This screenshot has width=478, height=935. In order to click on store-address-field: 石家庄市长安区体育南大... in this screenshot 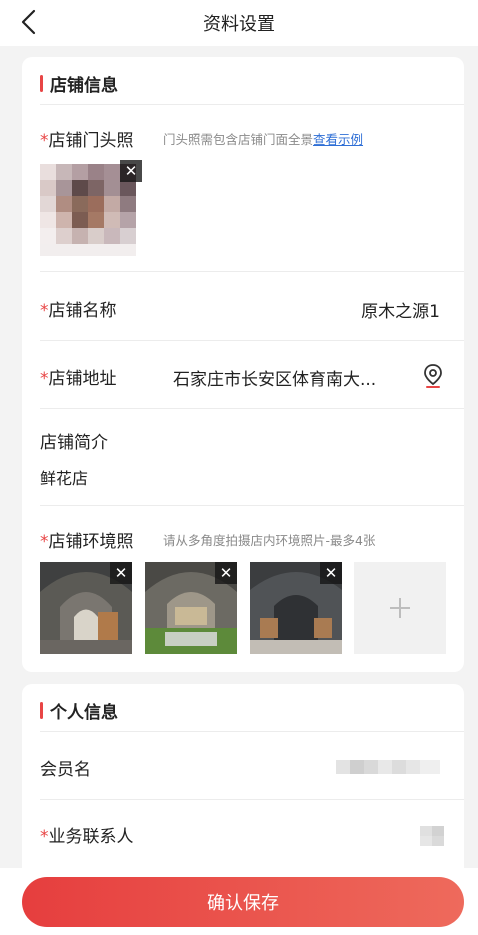, I will do `click(274, 377)`.